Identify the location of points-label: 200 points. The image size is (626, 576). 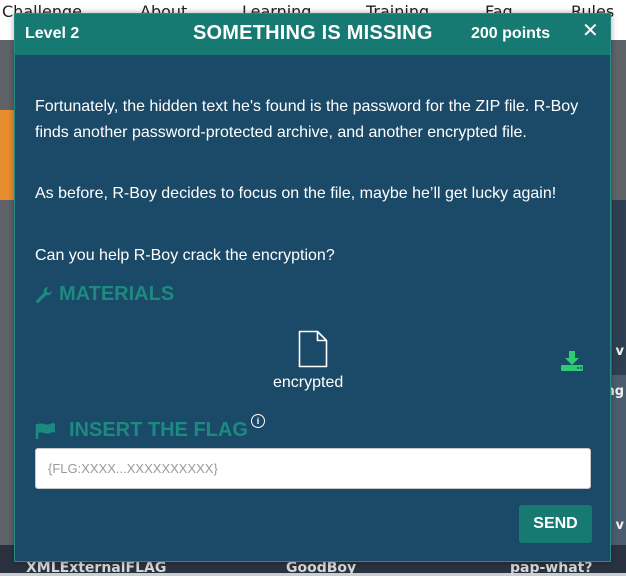
(511, 33).